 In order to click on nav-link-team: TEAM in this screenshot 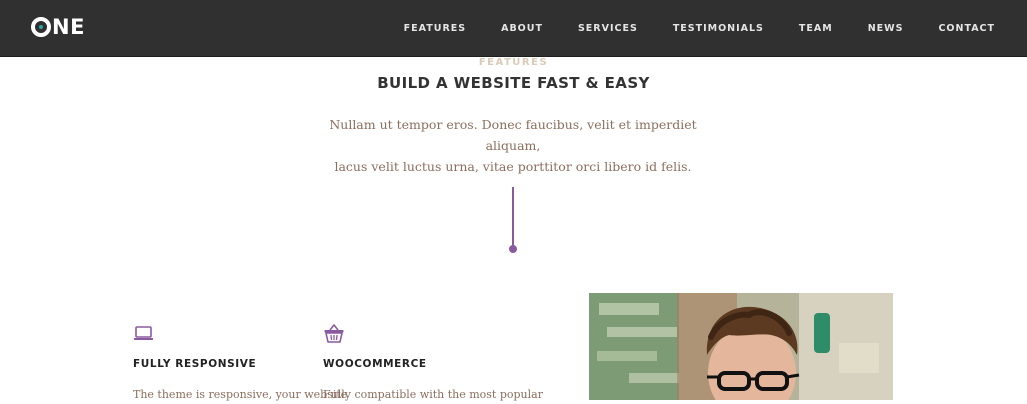, I will do `click(816, 28)`.